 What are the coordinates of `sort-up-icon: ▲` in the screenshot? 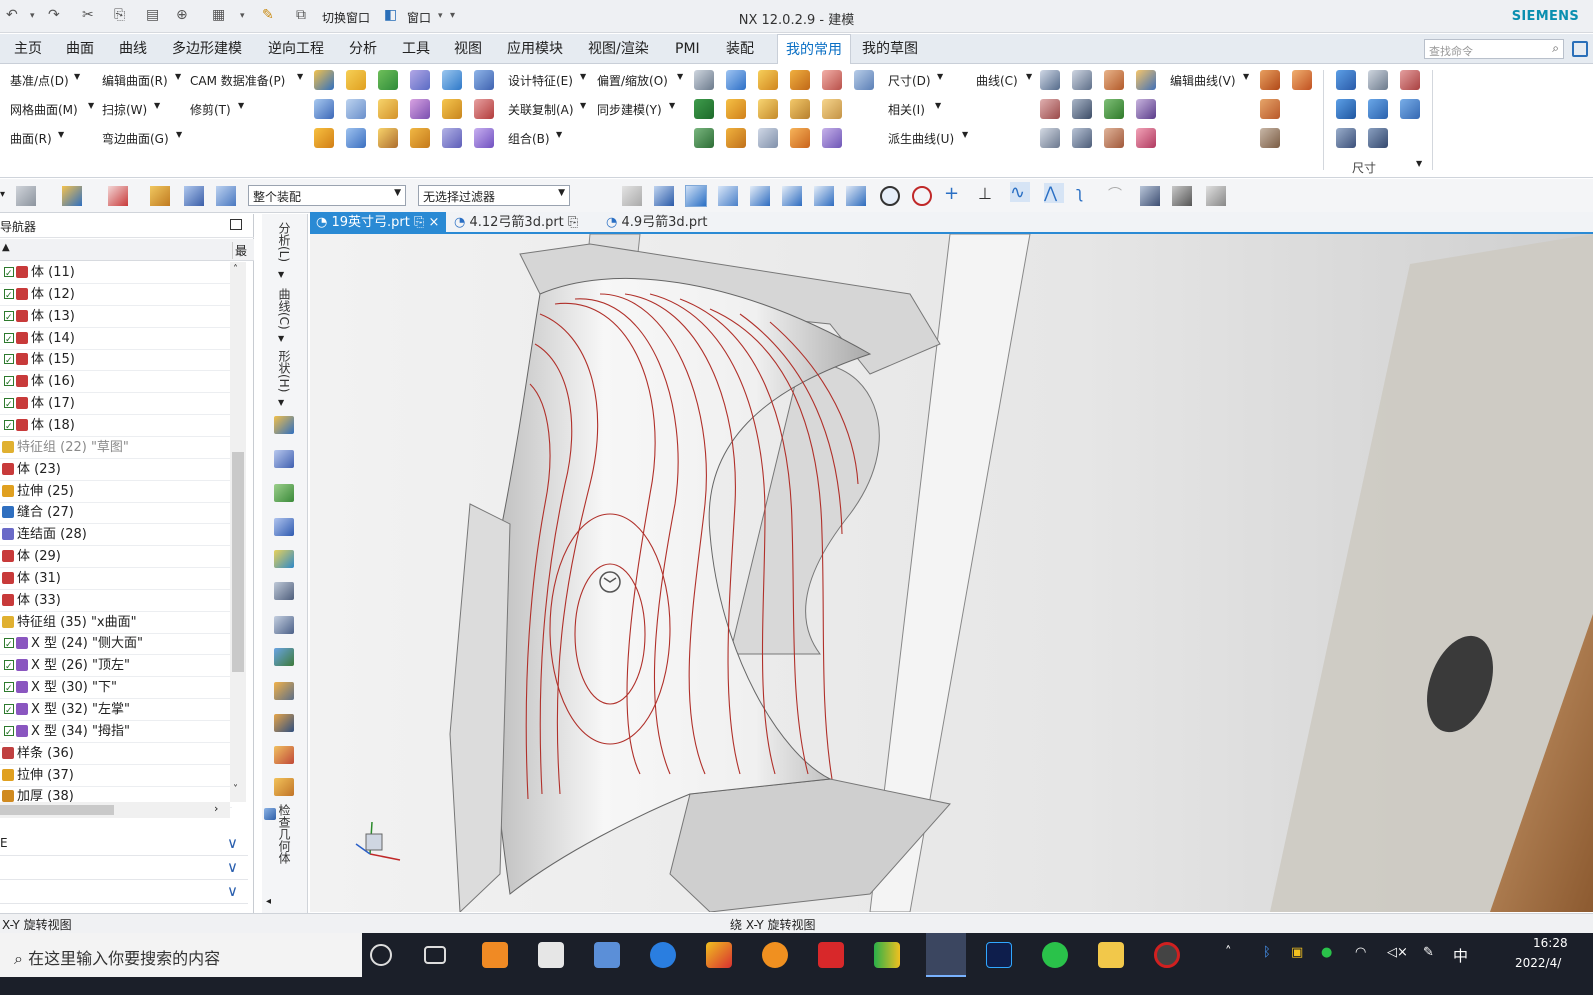 It's located at (6, 247).